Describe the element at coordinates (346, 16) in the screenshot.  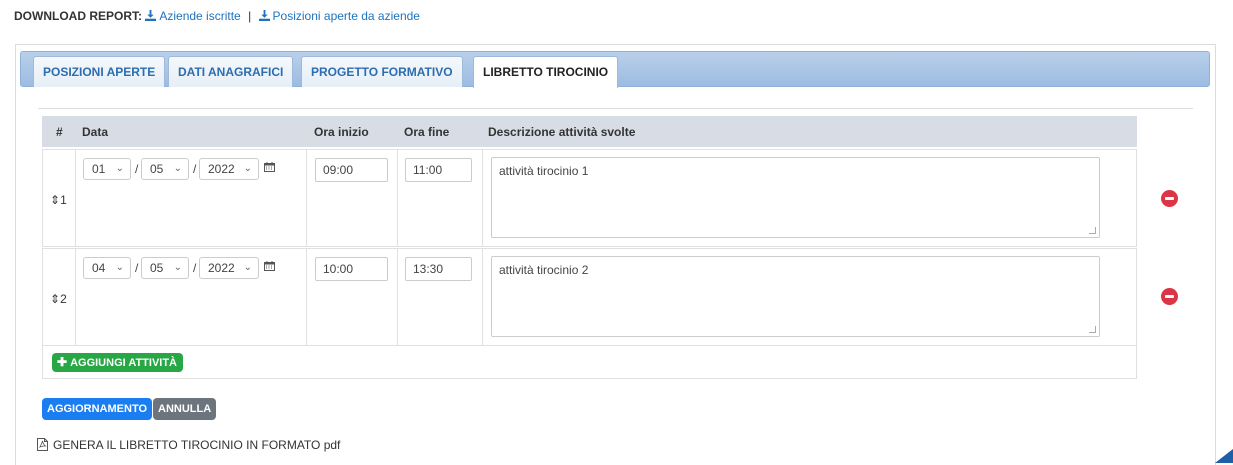
I see `link-label: Posizioni aperte da aziende` at that location.